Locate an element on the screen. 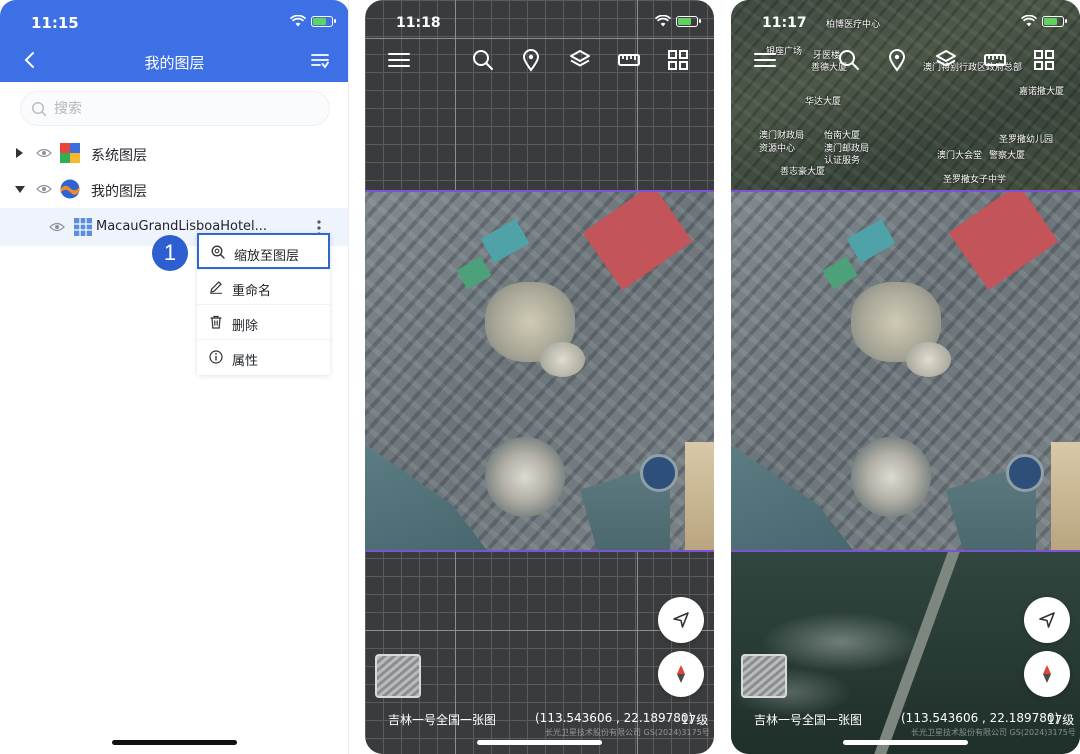 The image size is (1080, 754). zoom-to-layer-menu-item: 缩放至图层 is located at coordinates (263, 251).